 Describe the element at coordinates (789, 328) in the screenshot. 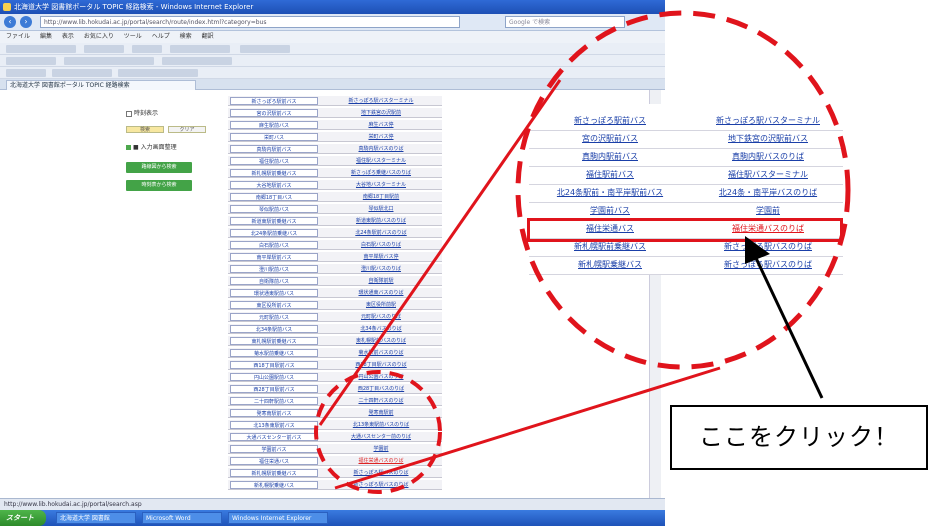

I see `pointer-arrow-shaft` at that location.